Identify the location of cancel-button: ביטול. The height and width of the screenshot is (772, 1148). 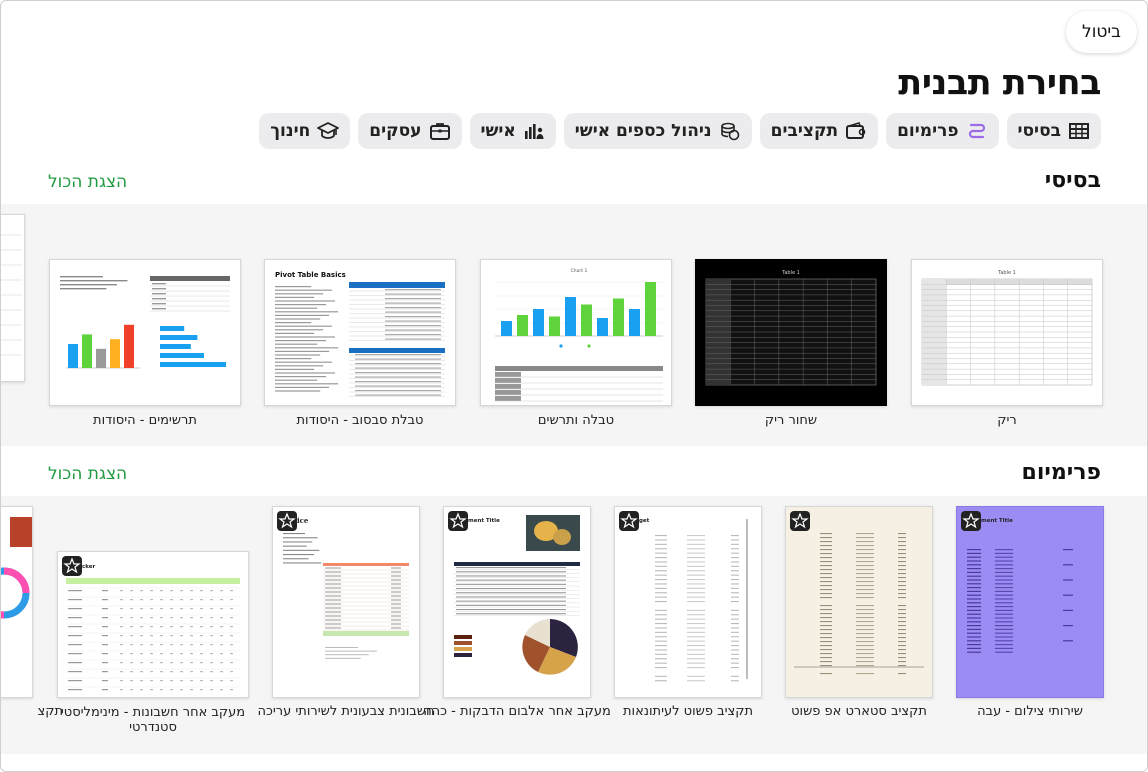
(1101, 32).